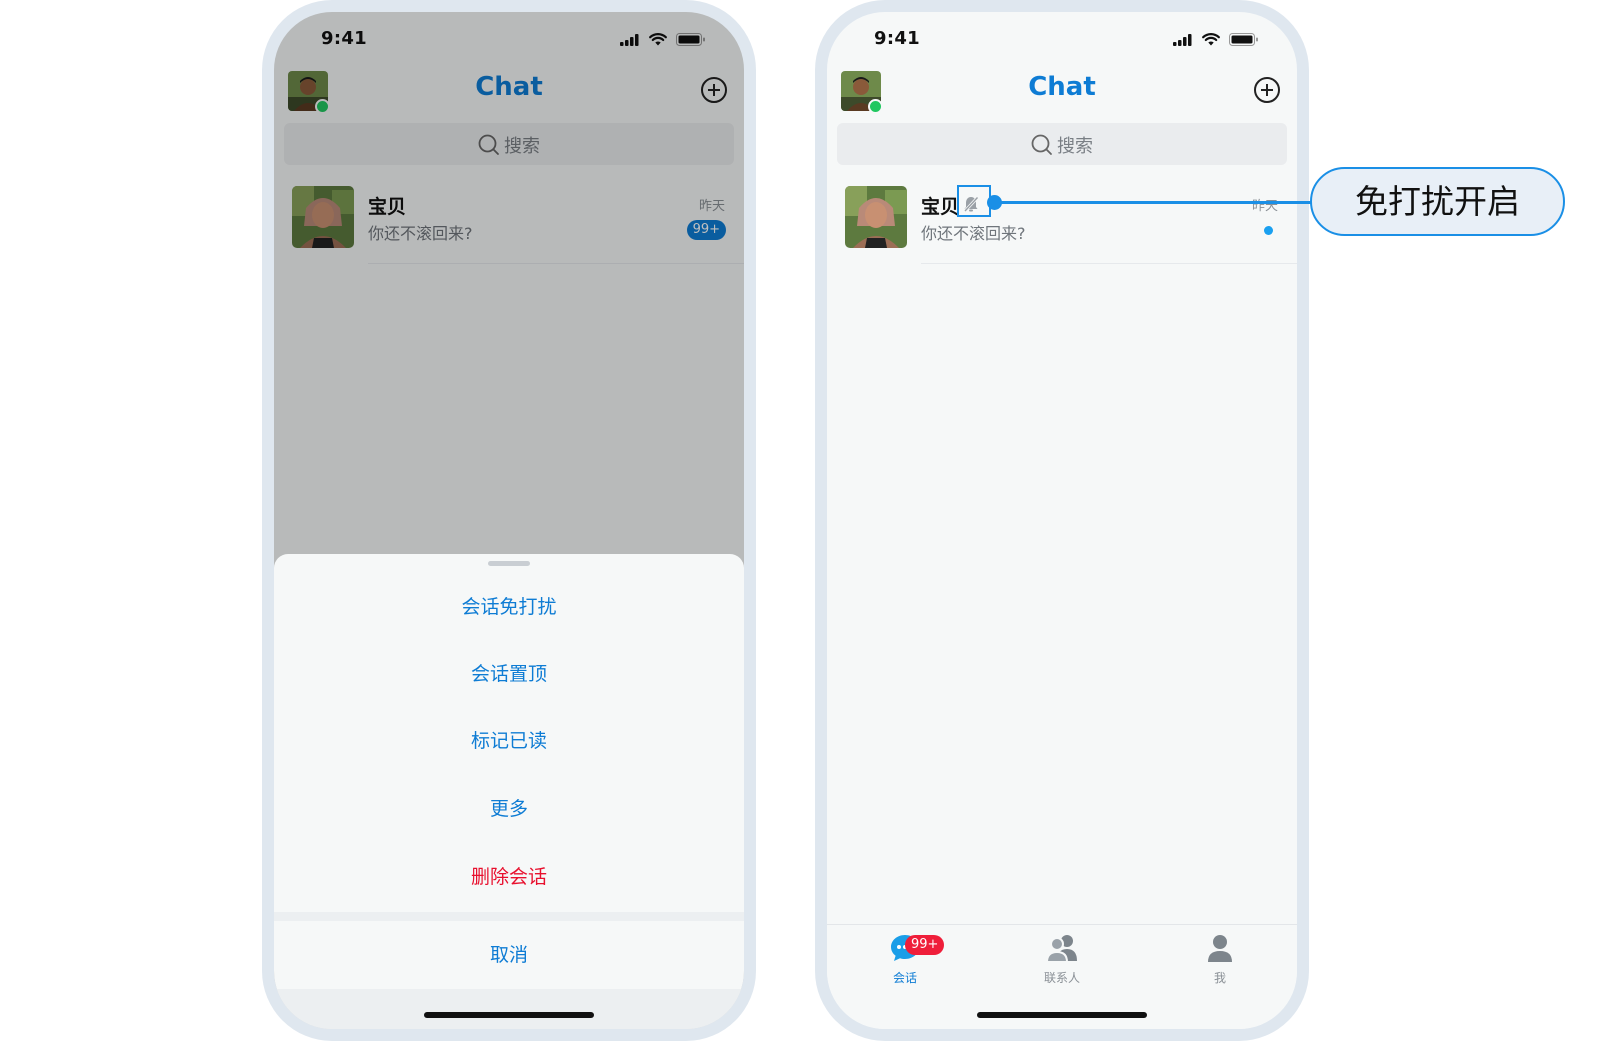 The height and width of the screenshot is (1062, 1599). What do you see at coordinates (1153, 202) in the screenshot?
I see `callout-line` at bounding box center [1153, 202].